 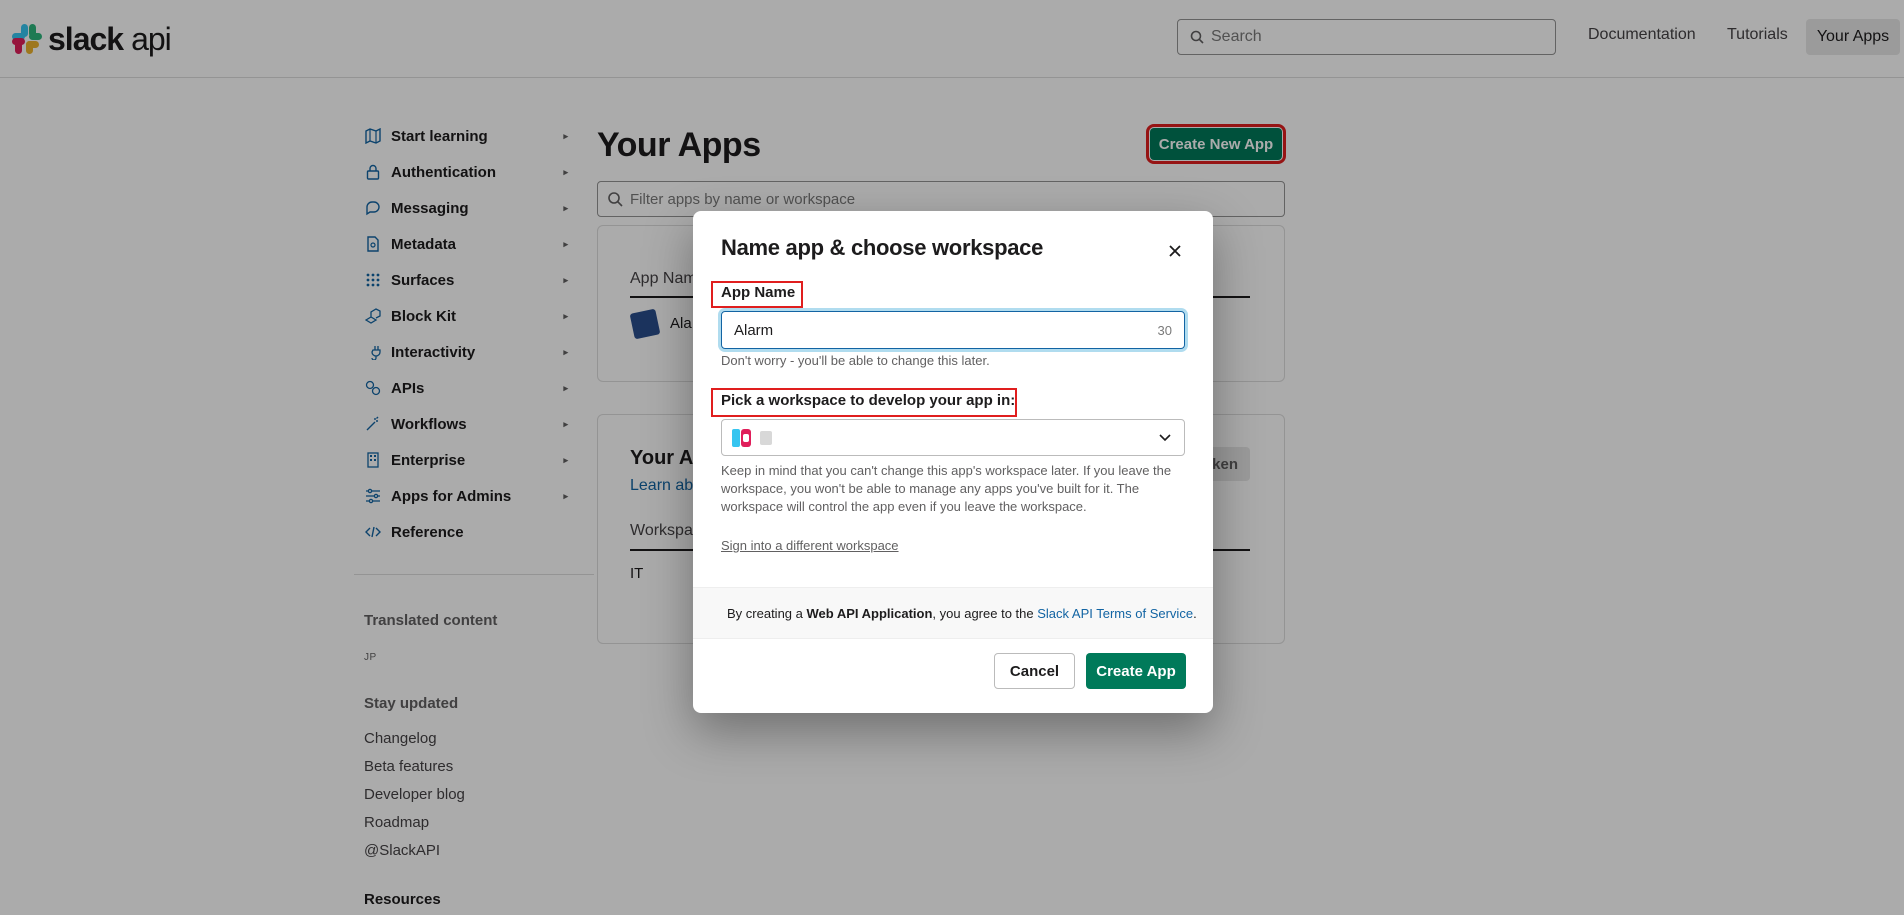 I want to click on app-name-label: App Name, so click(x=758, y=292).